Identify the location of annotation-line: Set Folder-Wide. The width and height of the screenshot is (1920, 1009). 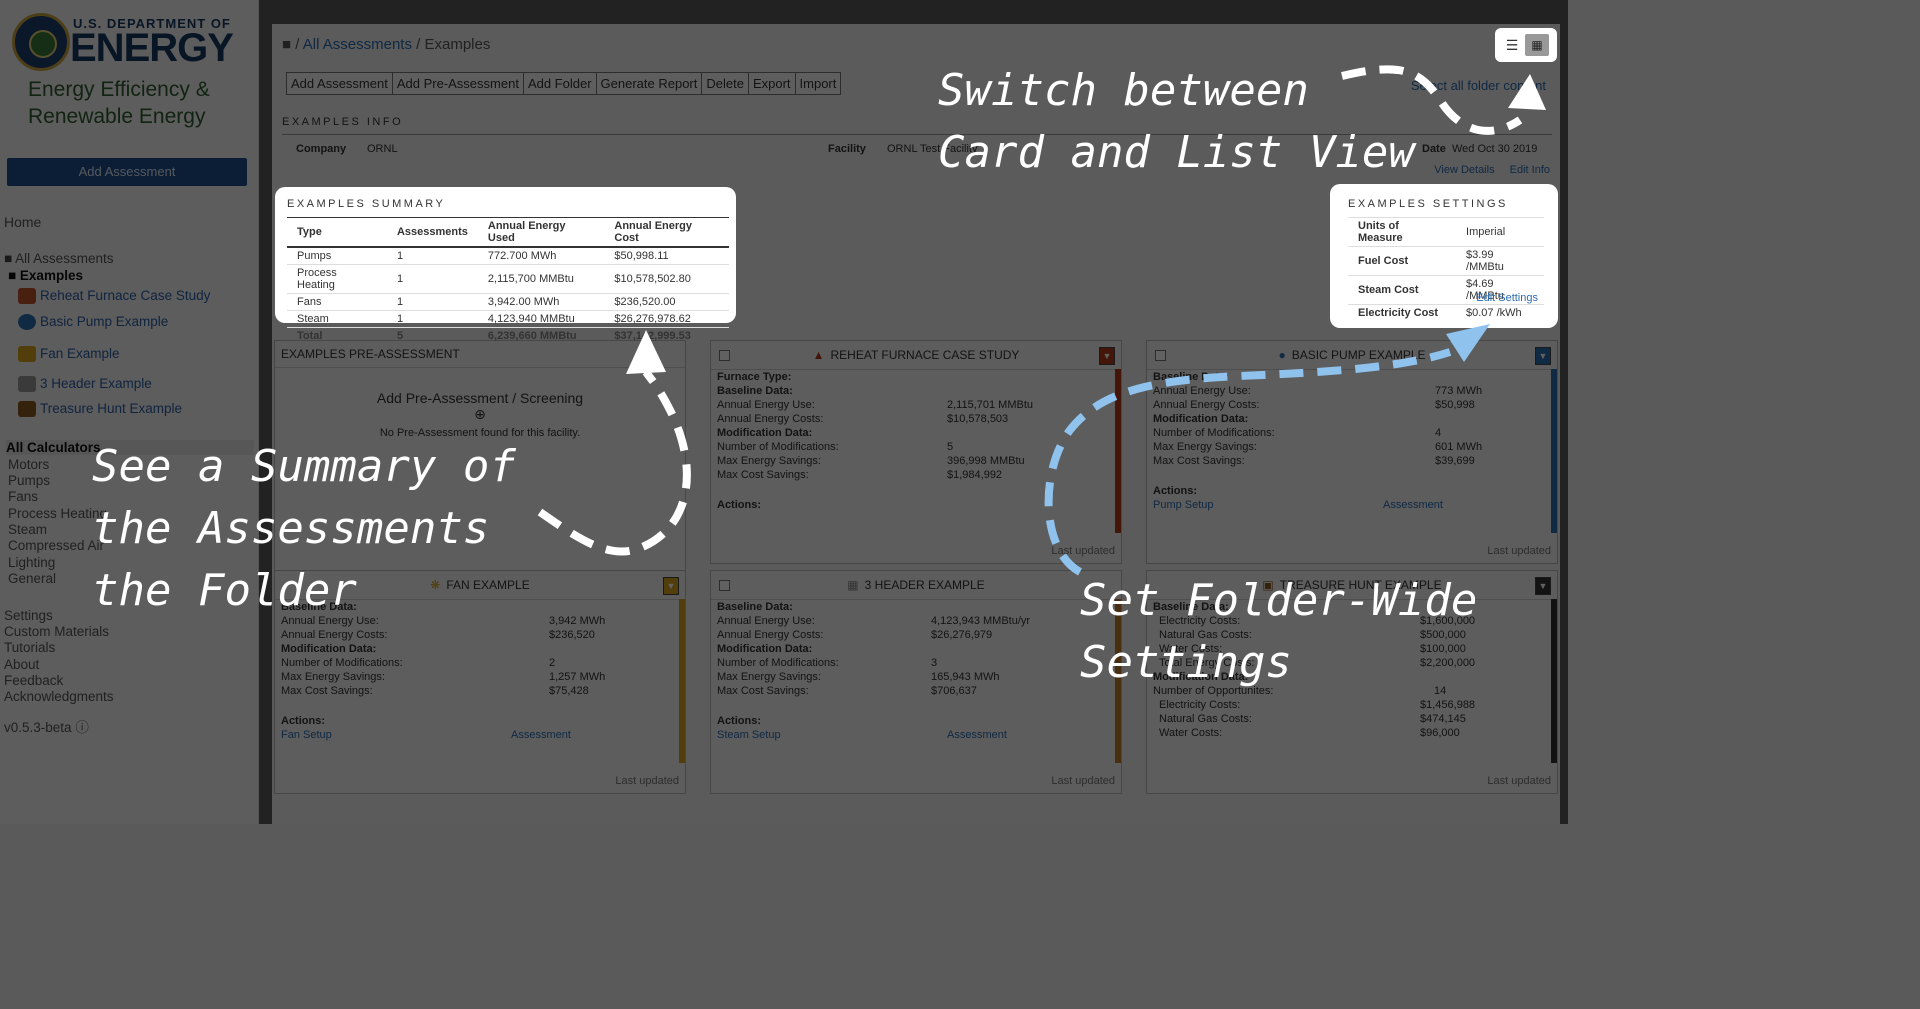
(1279, 600).